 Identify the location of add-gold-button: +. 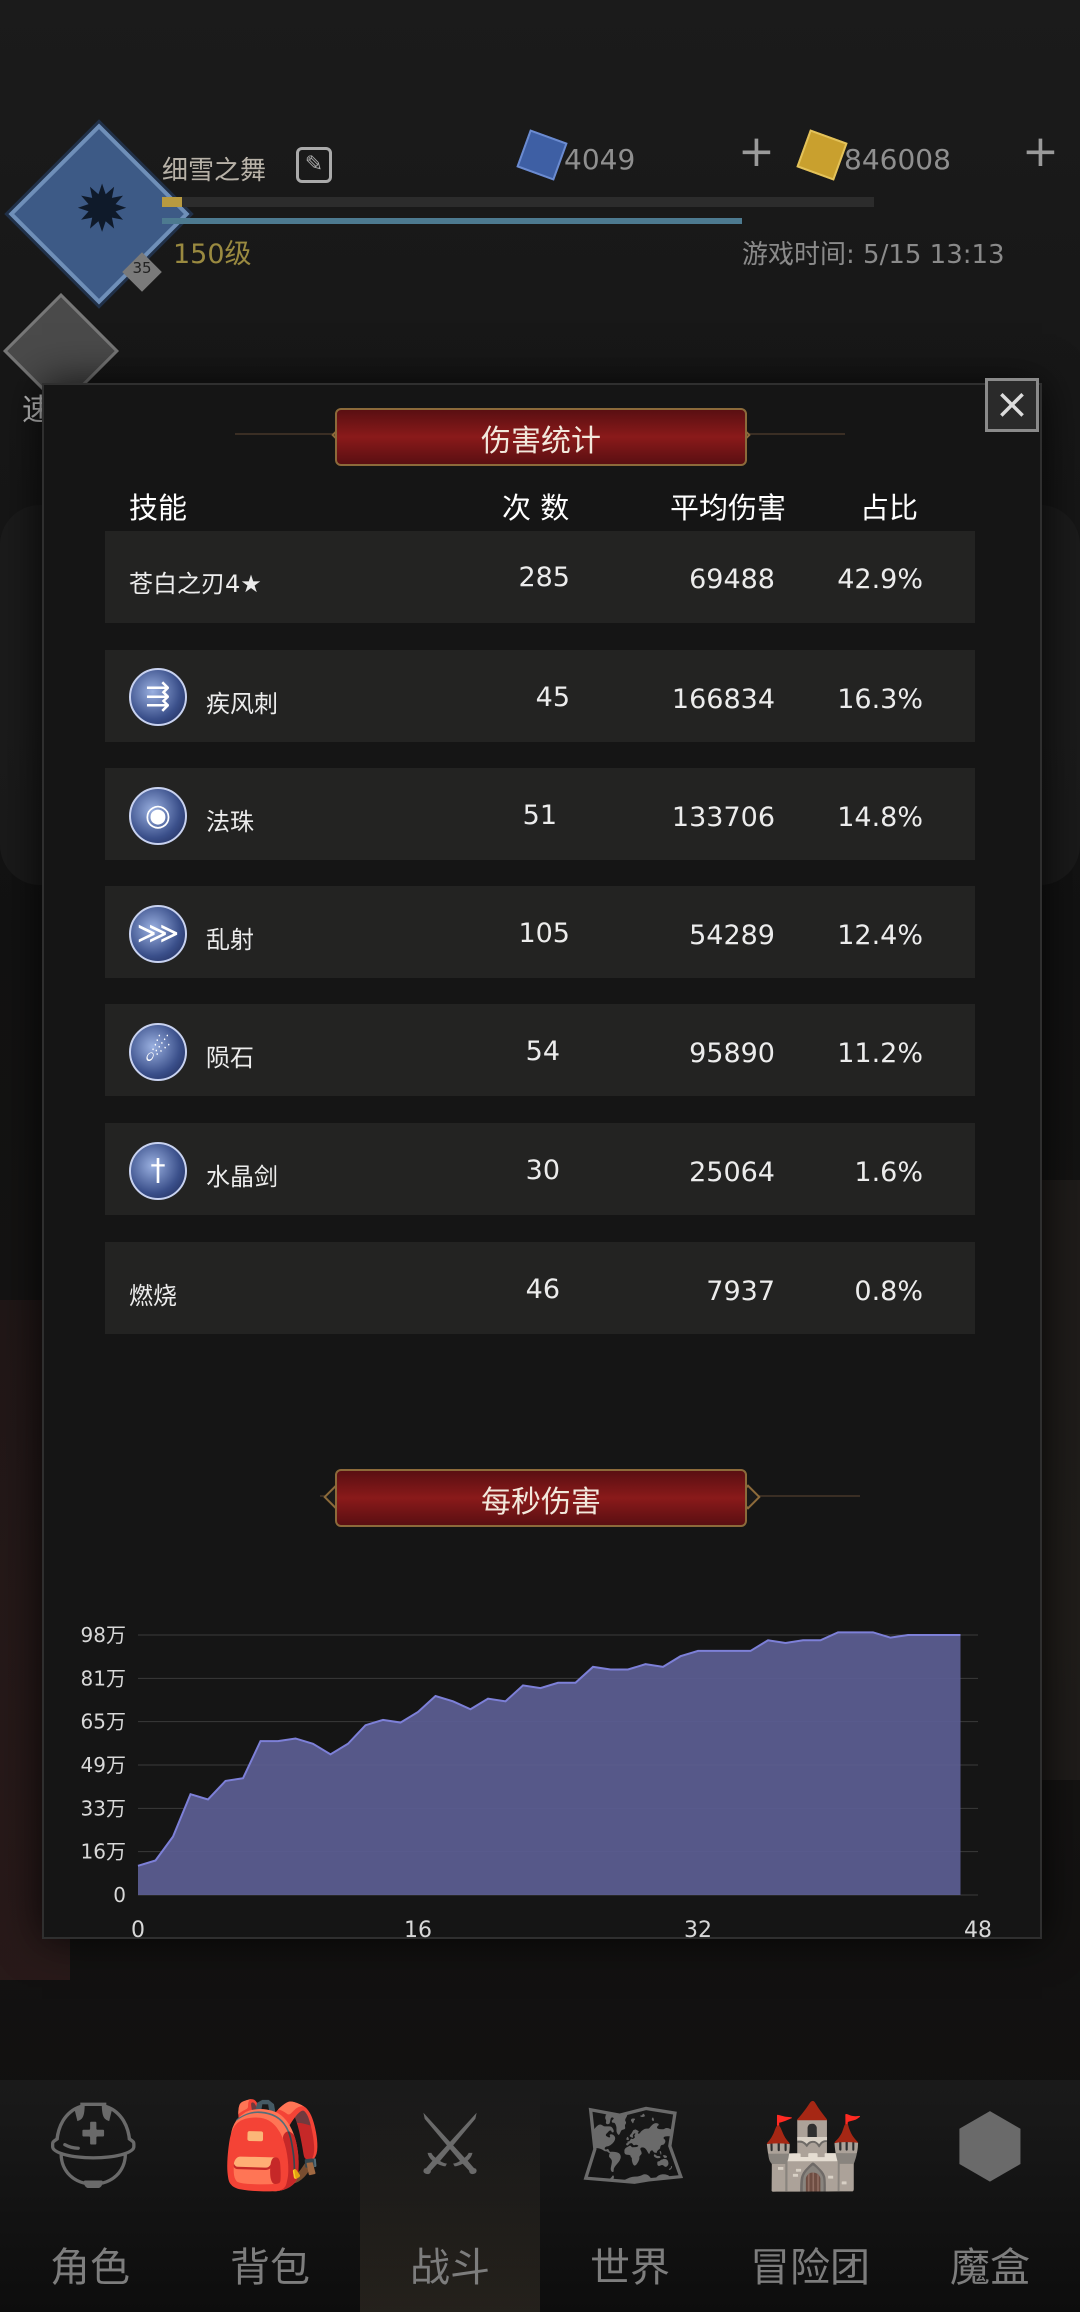
(1040, 152).